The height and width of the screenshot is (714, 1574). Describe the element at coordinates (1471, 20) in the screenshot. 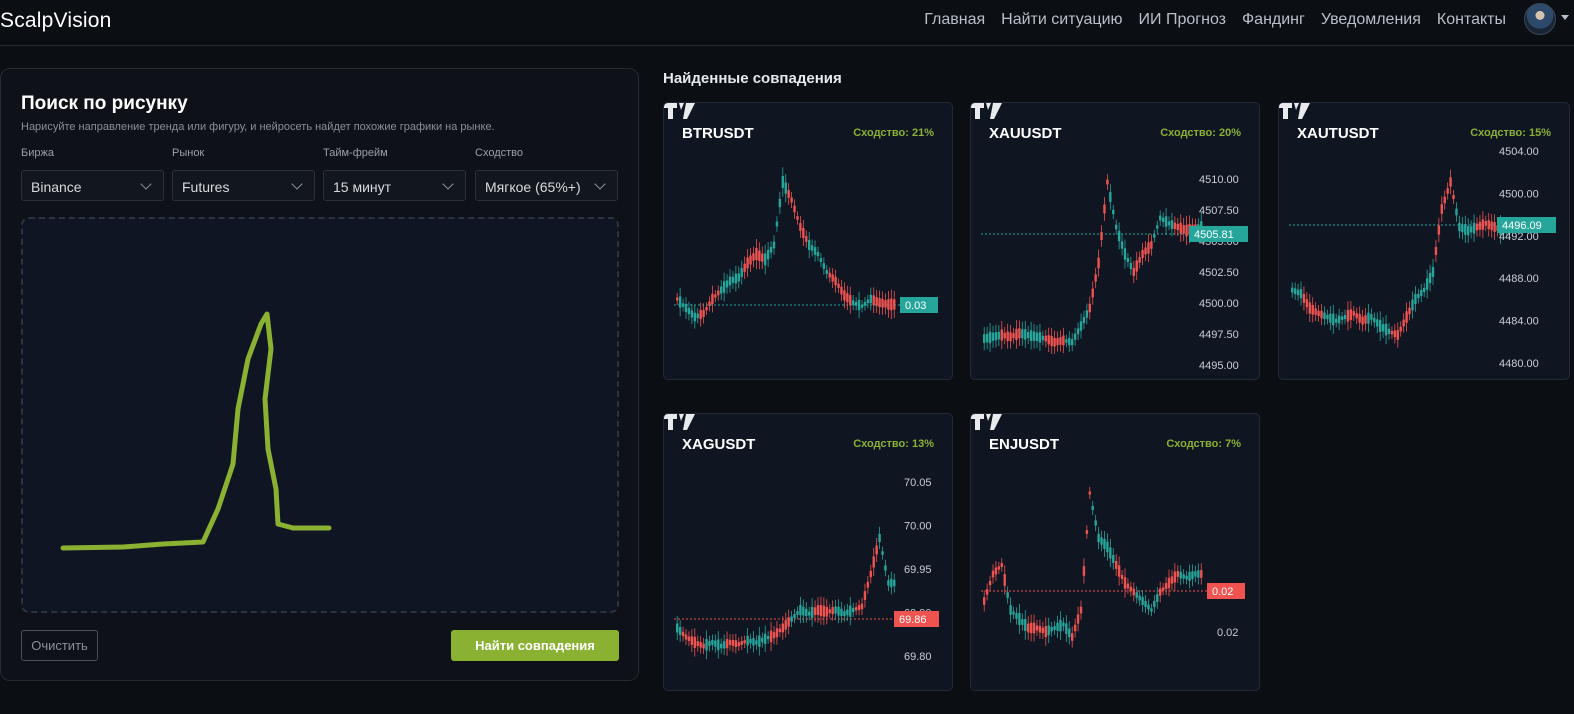

I see `nav-contacts: Контакты` at that location.